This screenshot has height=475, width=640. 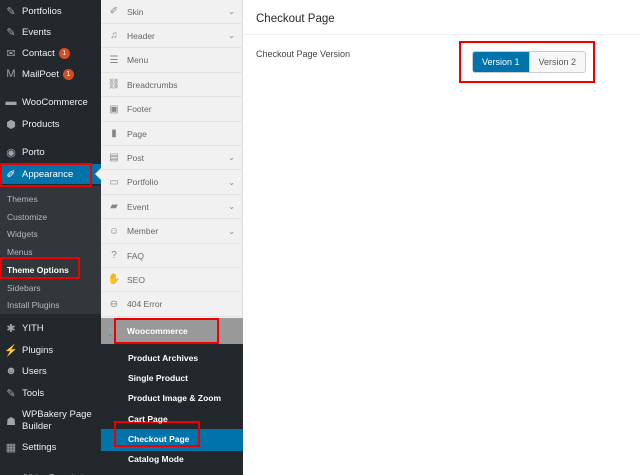 What do you see at coordinates (137, 133) in the screenshot?
I see `options-nav-label: Page` at bounding box center [137, 133].